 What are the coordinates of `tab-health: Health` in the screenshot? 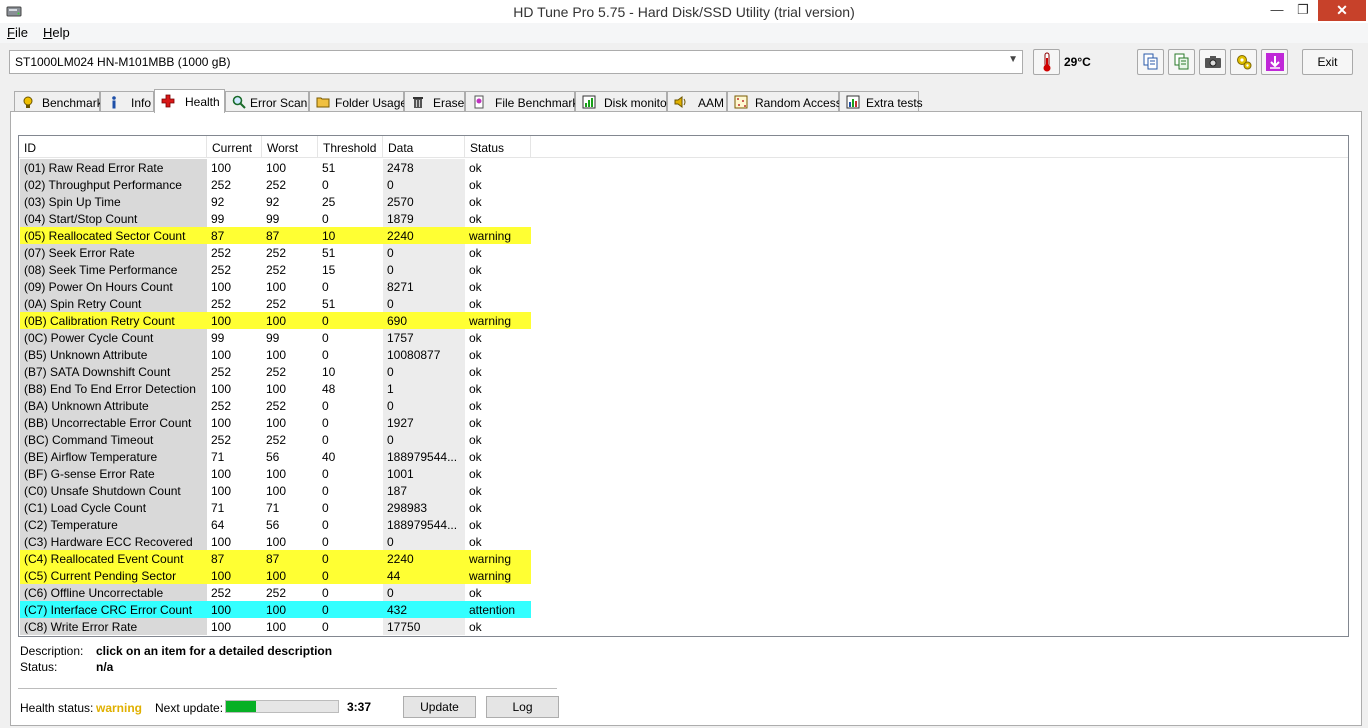 It's located at (189, 101).